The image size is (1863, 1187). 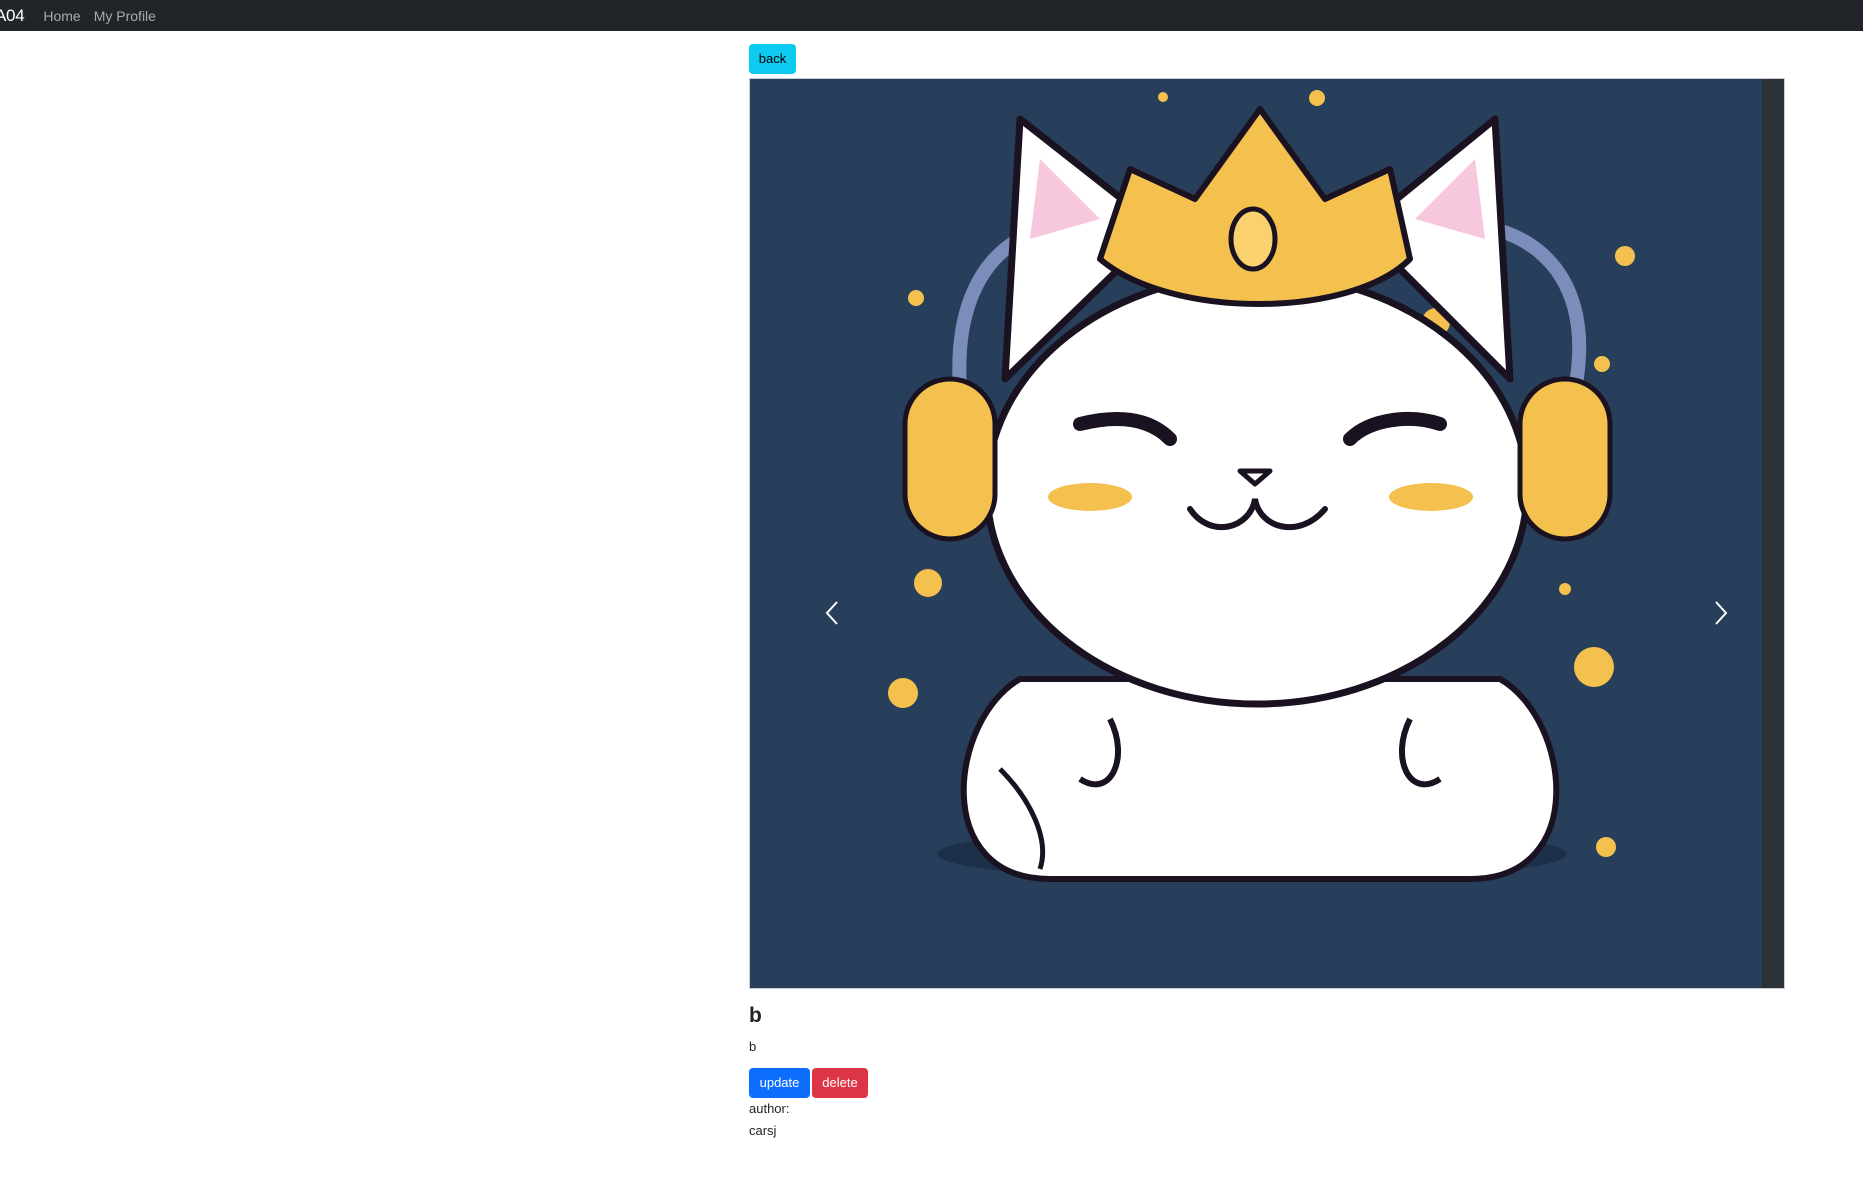 I want to click on back-button: back, so click(x=772, y=59).